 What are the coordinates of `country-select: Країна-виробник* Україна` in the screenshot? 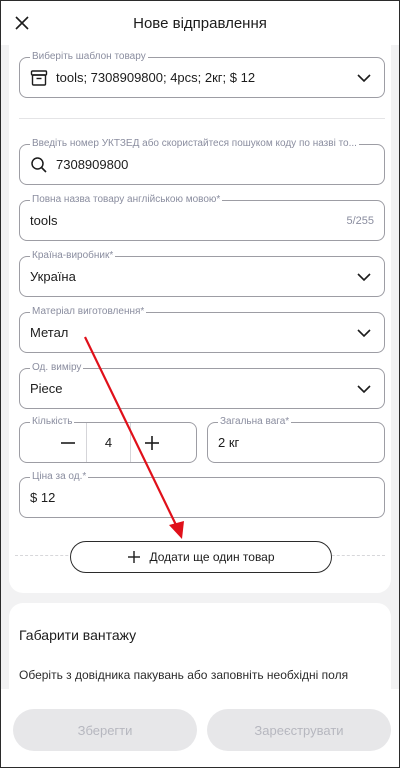 It's located at (202, 273).